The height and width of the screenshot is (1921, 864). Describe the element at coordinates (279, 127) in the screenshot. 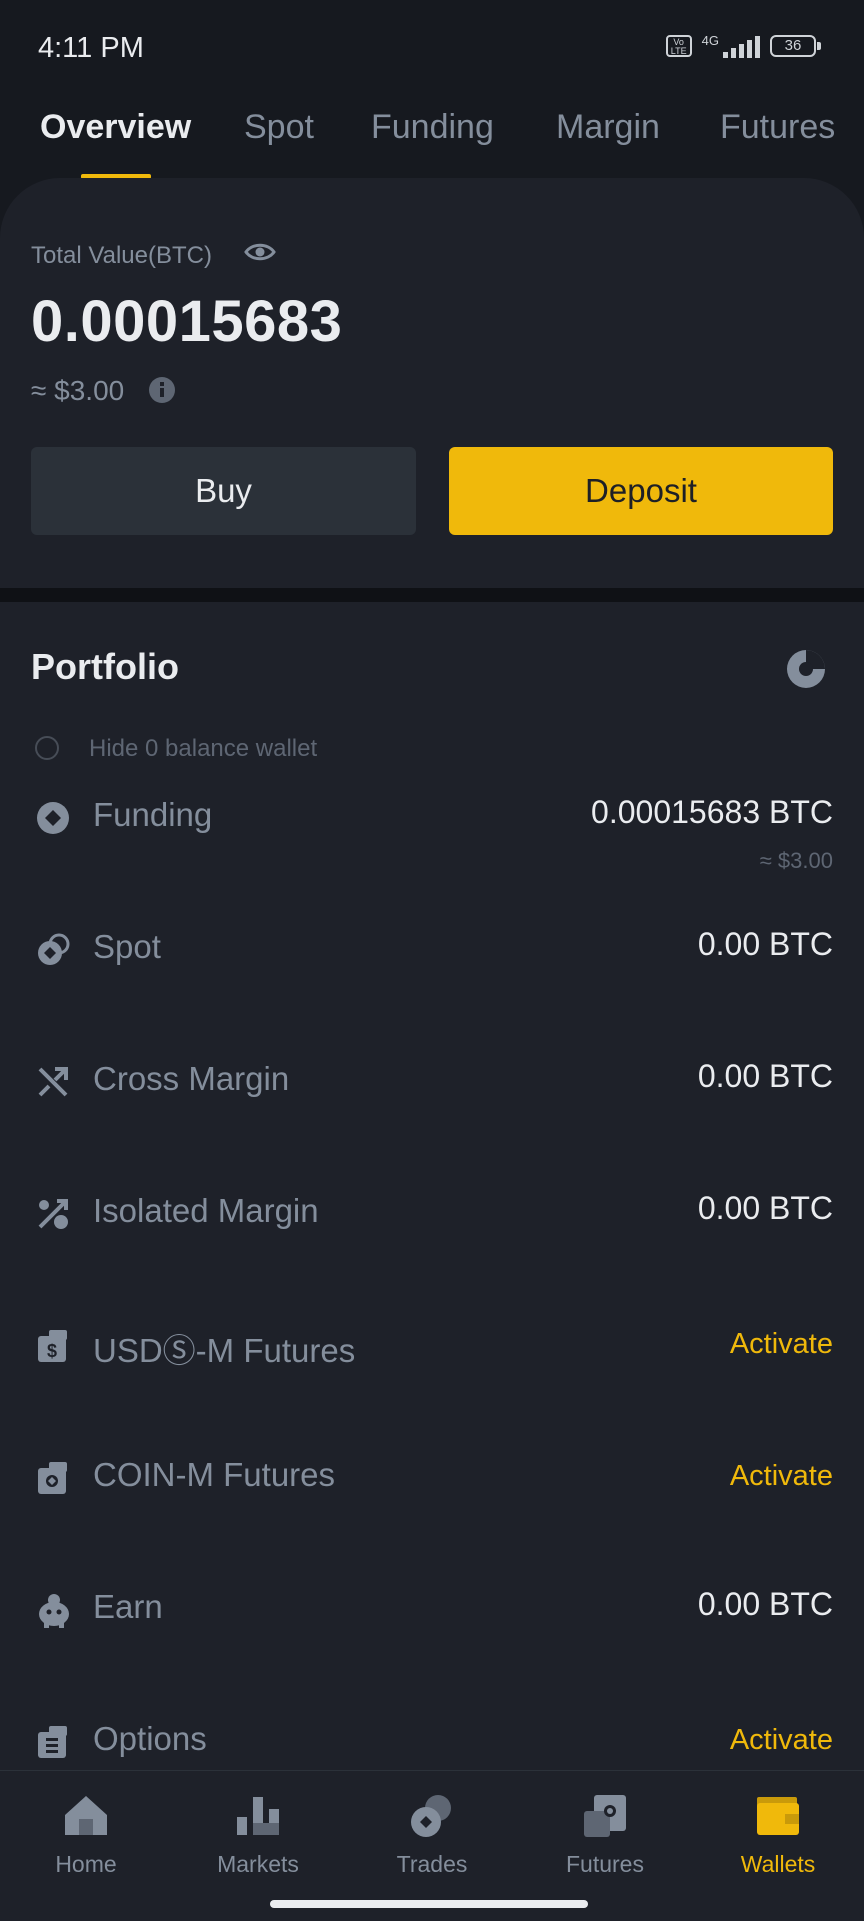

I see `tab-spot: Spot` at that location.